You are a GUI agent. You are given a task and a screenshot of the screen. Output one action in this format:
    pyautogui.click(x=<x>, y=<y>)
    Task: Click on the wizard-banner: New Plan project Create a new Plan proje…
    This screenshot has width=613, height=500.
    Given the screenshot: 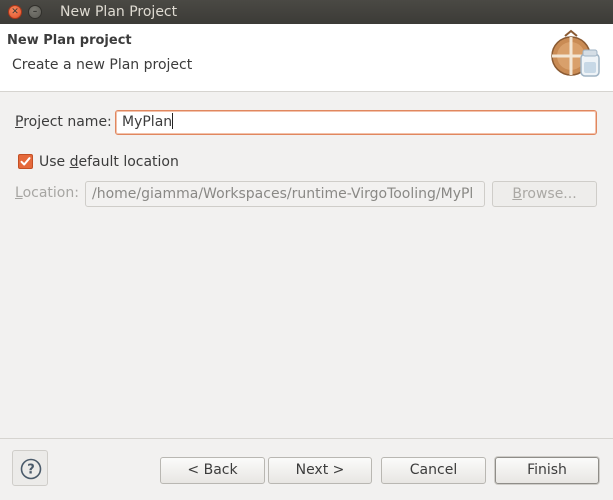 What is the action you would take?
    pyautogui.click(x=306, y=58)
    